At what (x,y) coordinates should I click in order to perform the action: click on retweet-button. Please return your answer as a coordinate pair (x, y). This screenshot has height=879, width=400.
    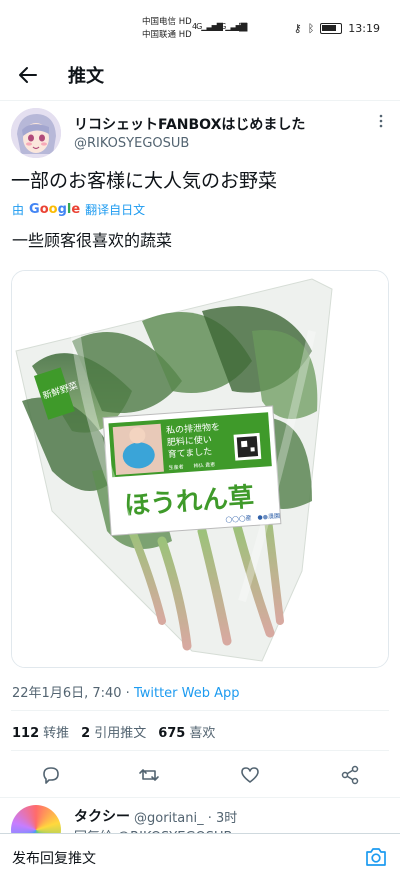
    Looking at the image, I should click on (149, 775).